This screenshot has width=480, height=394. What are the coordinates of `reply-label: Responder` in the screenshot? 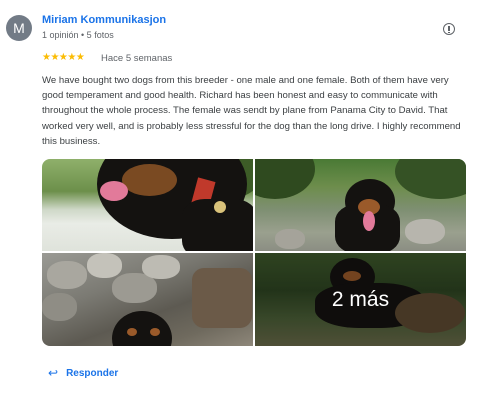 It's located at (92, 373).